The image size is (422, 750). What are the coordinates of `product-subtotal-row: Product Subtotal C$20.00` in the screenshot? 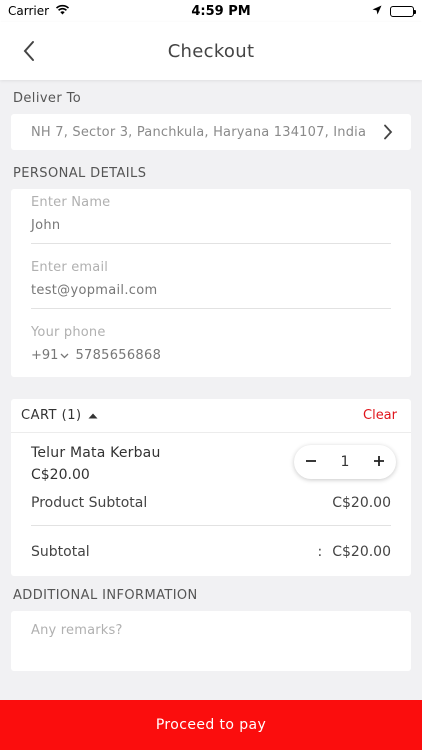 It's located at (211, 504).